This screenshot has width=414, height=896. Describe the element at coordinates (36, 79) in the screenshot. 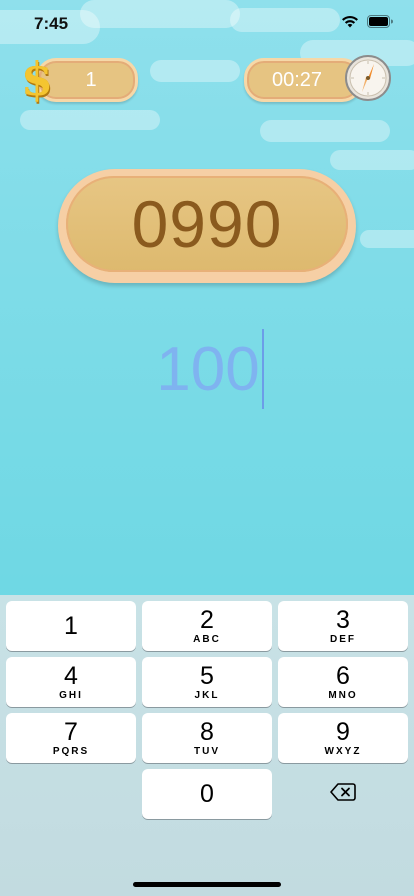

I see `dollar-icon: $` at that location.